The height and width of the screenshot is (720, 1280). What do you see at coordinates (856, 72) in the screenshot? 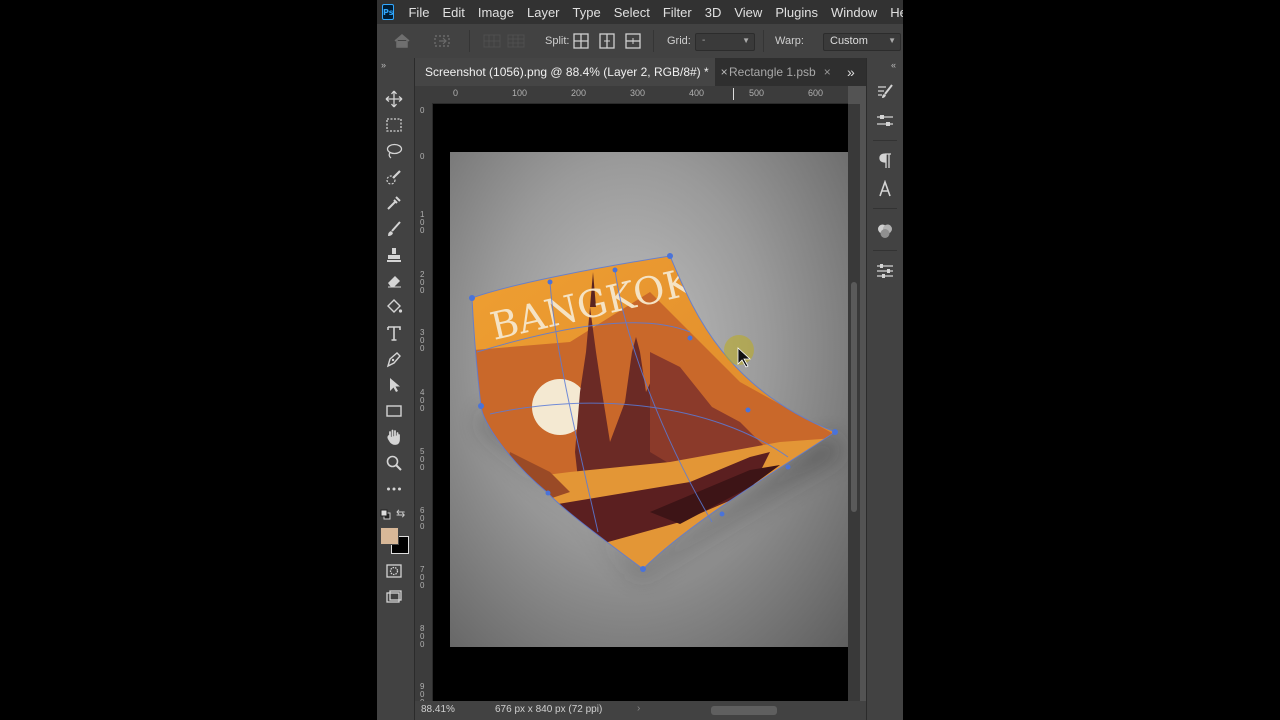
I see `tabs-overflow-icon: »` at bounding box center [856, 72].